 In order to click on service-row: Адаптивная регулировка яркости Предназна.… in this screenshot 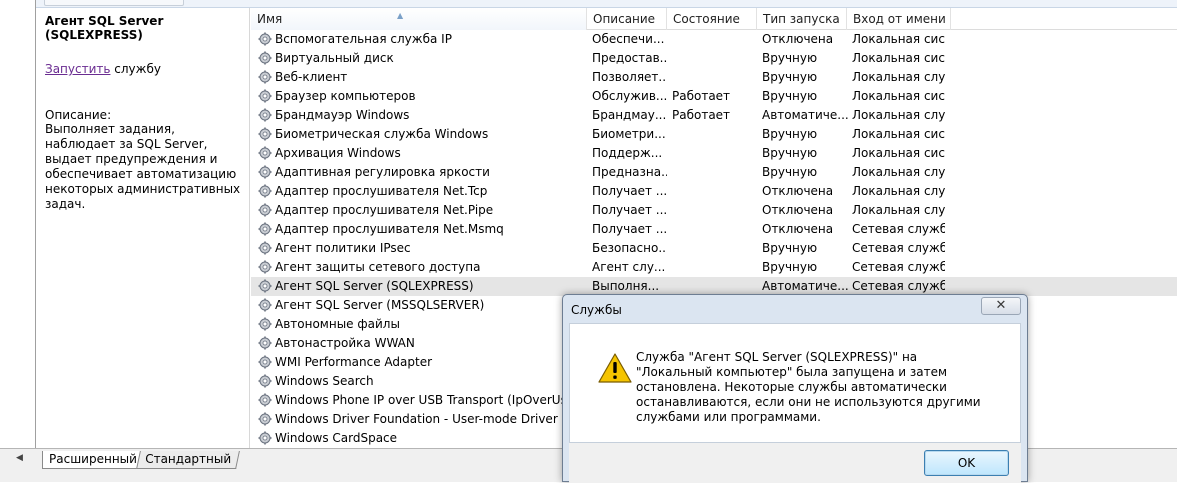, I will do `click(714, 172)`.